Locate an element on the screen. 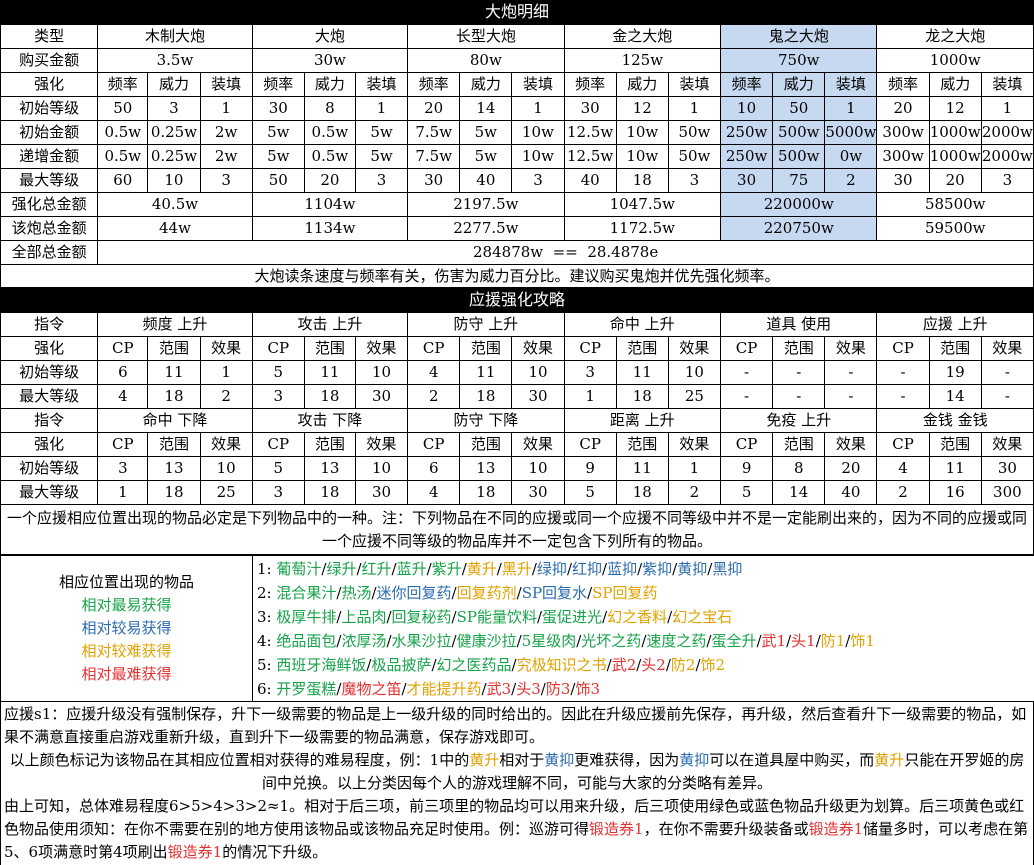 The image size is (1034, 865). gun-total: 1172.5w is located at coordinates (642, 228).